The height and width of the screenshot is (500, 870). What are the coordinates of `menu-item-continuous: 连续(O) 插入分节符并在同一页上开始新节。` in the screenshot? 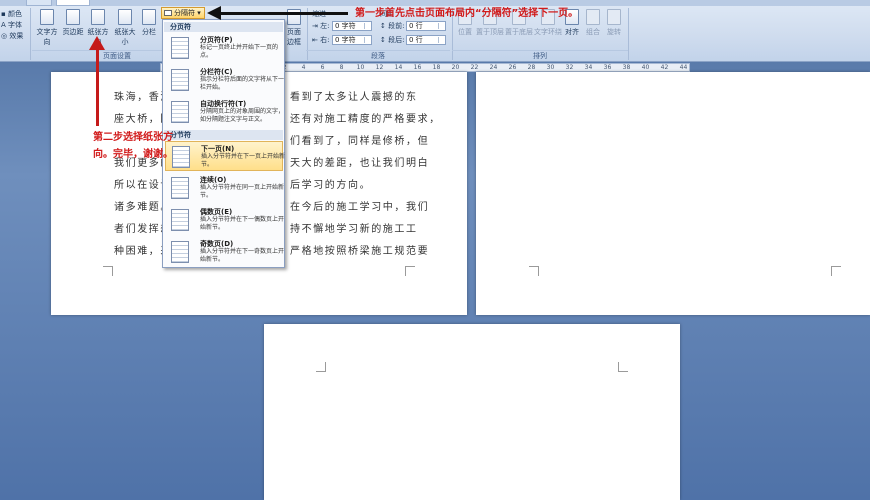 It's located at (224, 188).